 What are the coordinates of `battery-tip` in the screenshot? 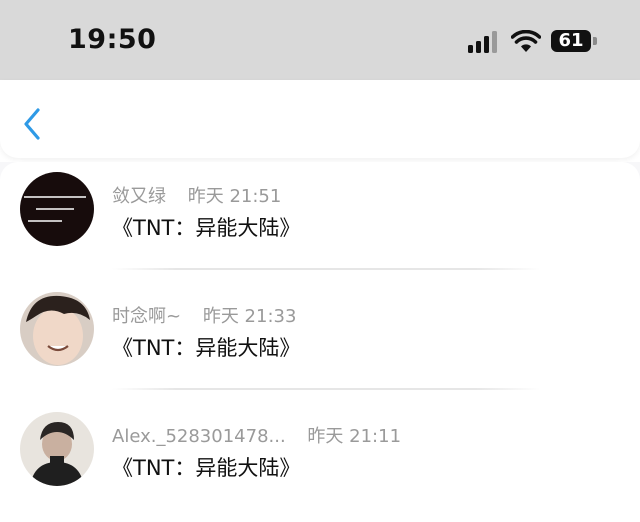 It's located at (595, 41).